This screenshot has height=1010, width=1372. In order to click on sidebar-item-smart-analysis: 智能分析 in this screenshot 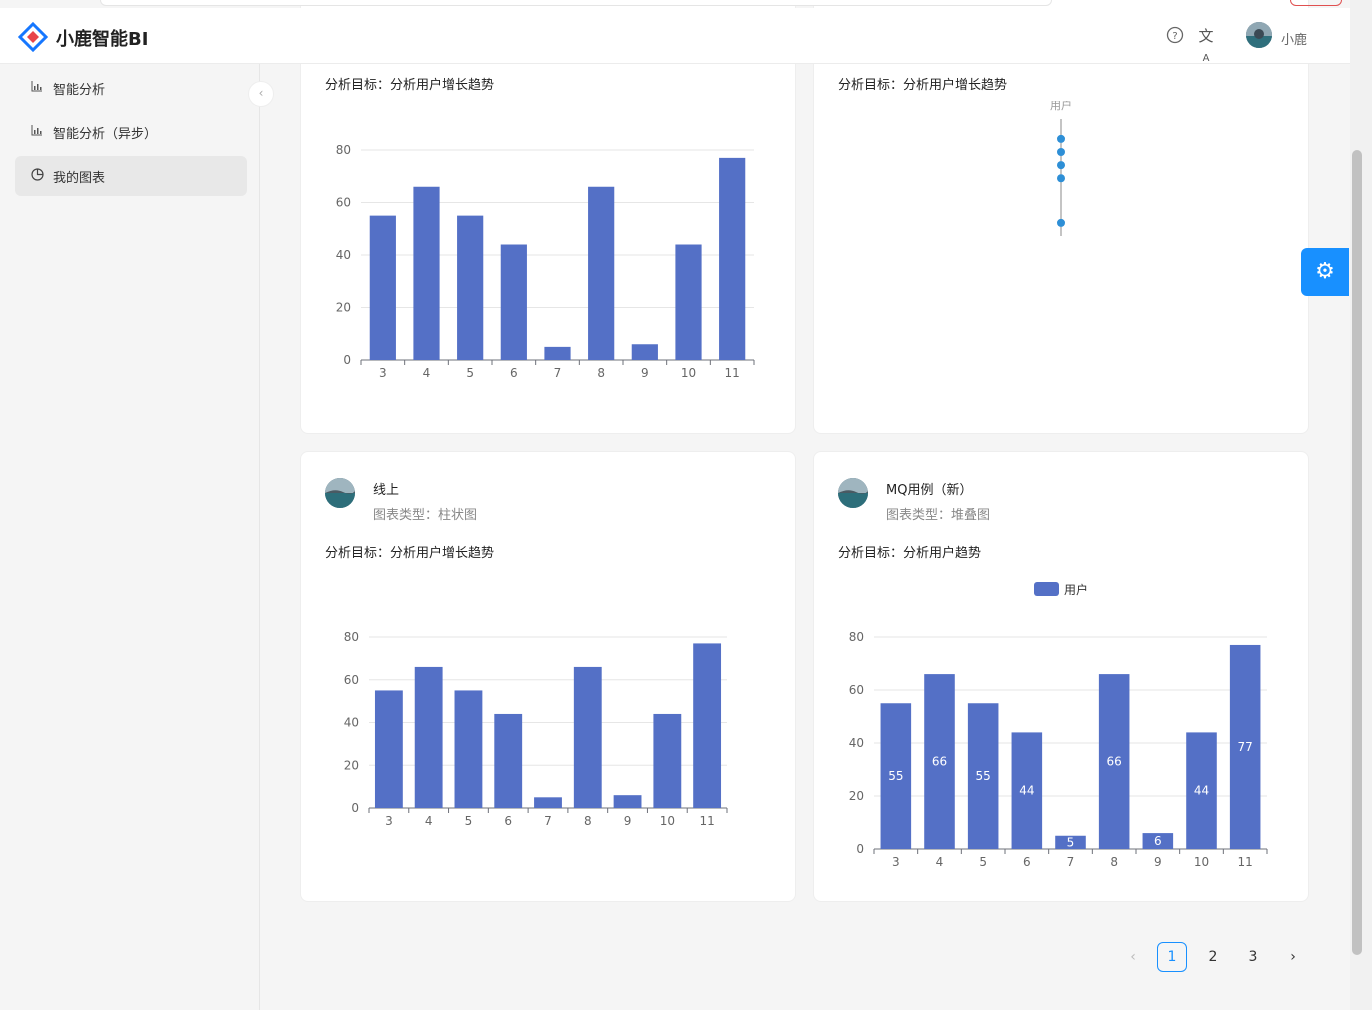, I will do `click(131, 88)`.